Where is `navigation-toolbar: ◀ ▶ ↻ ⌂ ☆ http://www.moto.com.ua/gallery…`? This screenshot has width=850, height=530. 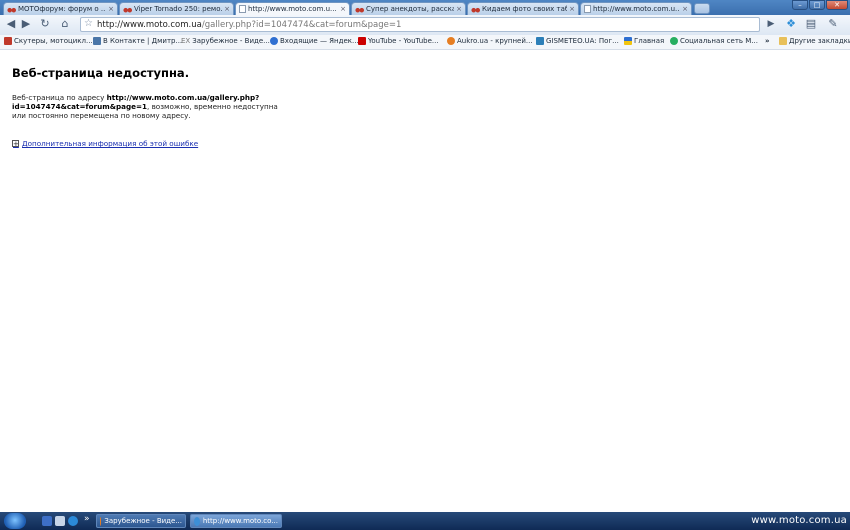 navigation-toolbar: ◀ ▶ ↻ ⌂ ☆ http://www.moto.com.ua/gallery… is located at coordinates (425, 25).